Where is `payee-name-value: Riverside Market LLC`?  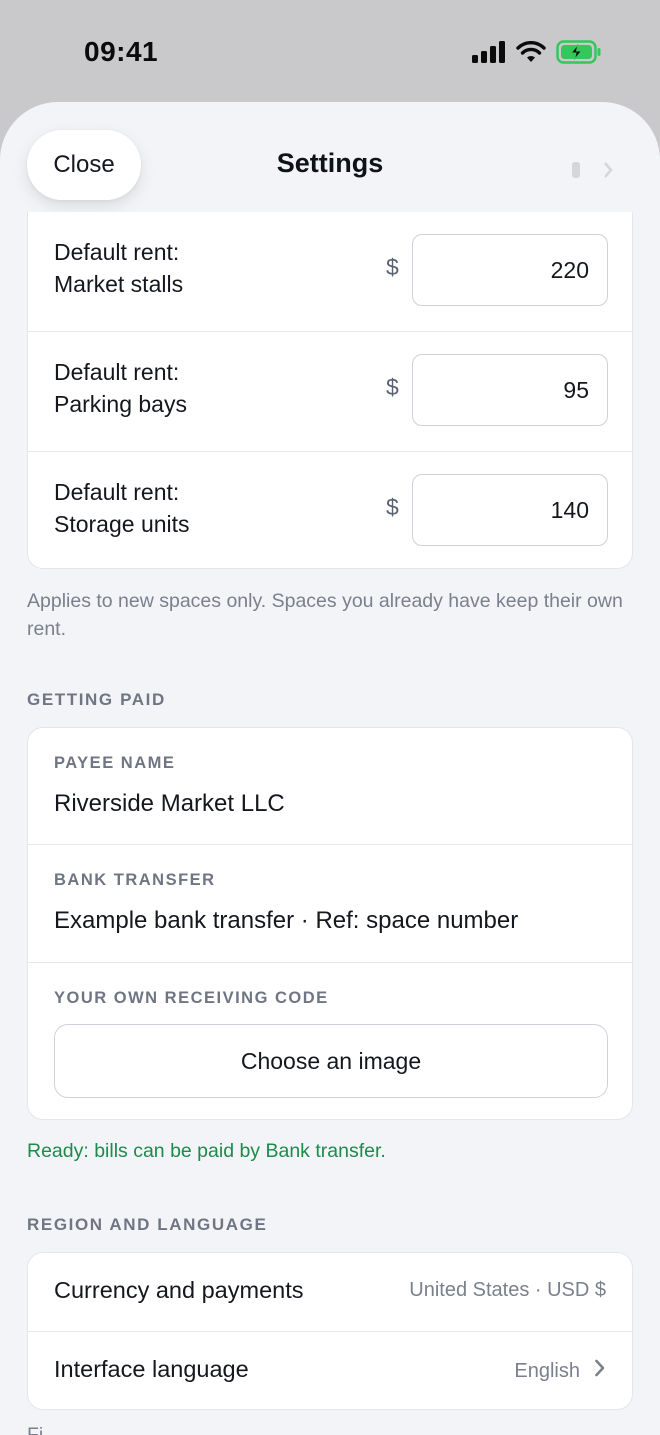
payee-name-value: Riverside Market LLC is located at coordinates (169, 803).